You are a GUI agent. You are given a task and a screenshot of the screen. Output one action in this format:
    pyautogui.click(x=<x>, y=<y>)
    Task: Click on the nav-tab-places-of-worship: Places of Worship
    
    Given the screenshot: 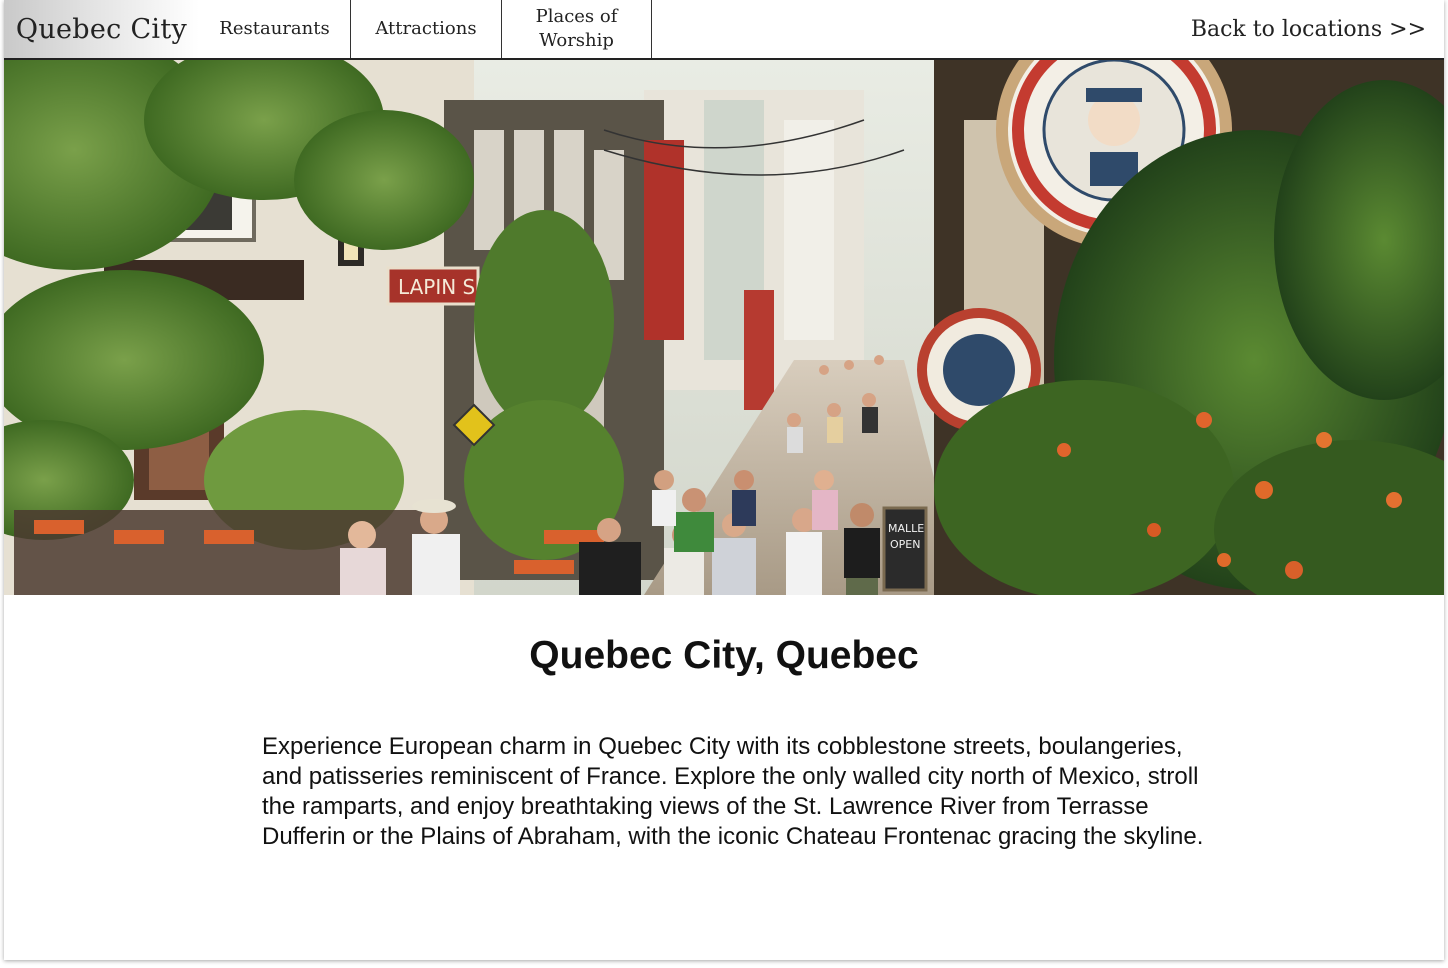 What is the action you would take?
    pyautogui.click(x=576, y=29)
    